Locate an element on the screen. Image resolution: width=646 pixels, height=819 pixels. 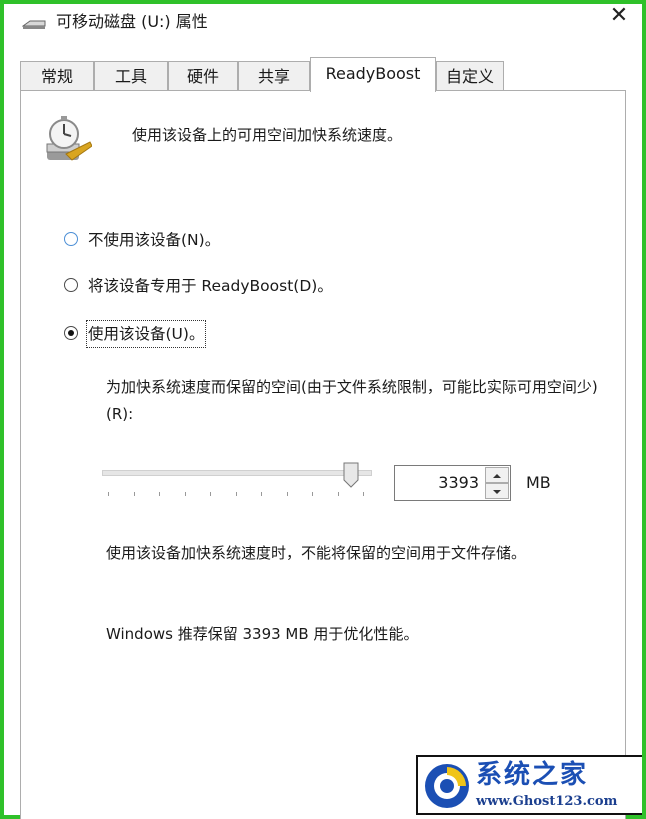
stopwatch-icon is located at coordinates (69, 138).